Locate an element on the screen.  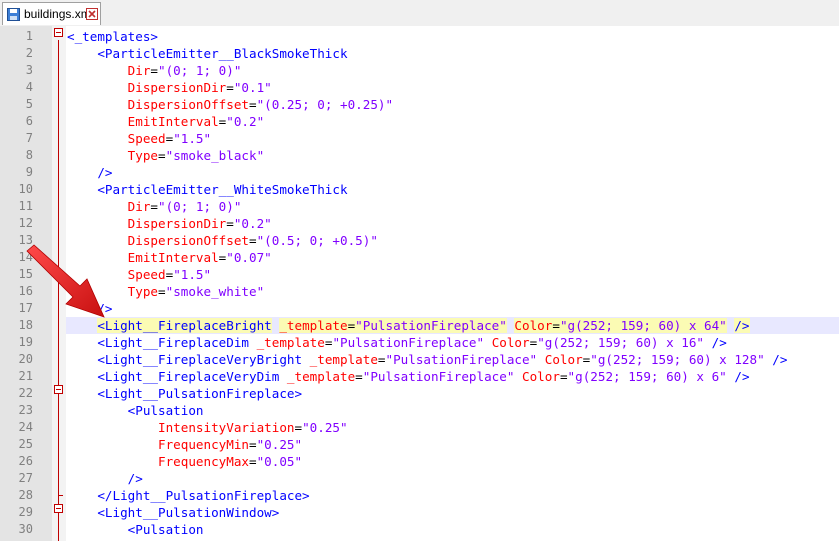
close-icon is located at coordinates (92, 14).